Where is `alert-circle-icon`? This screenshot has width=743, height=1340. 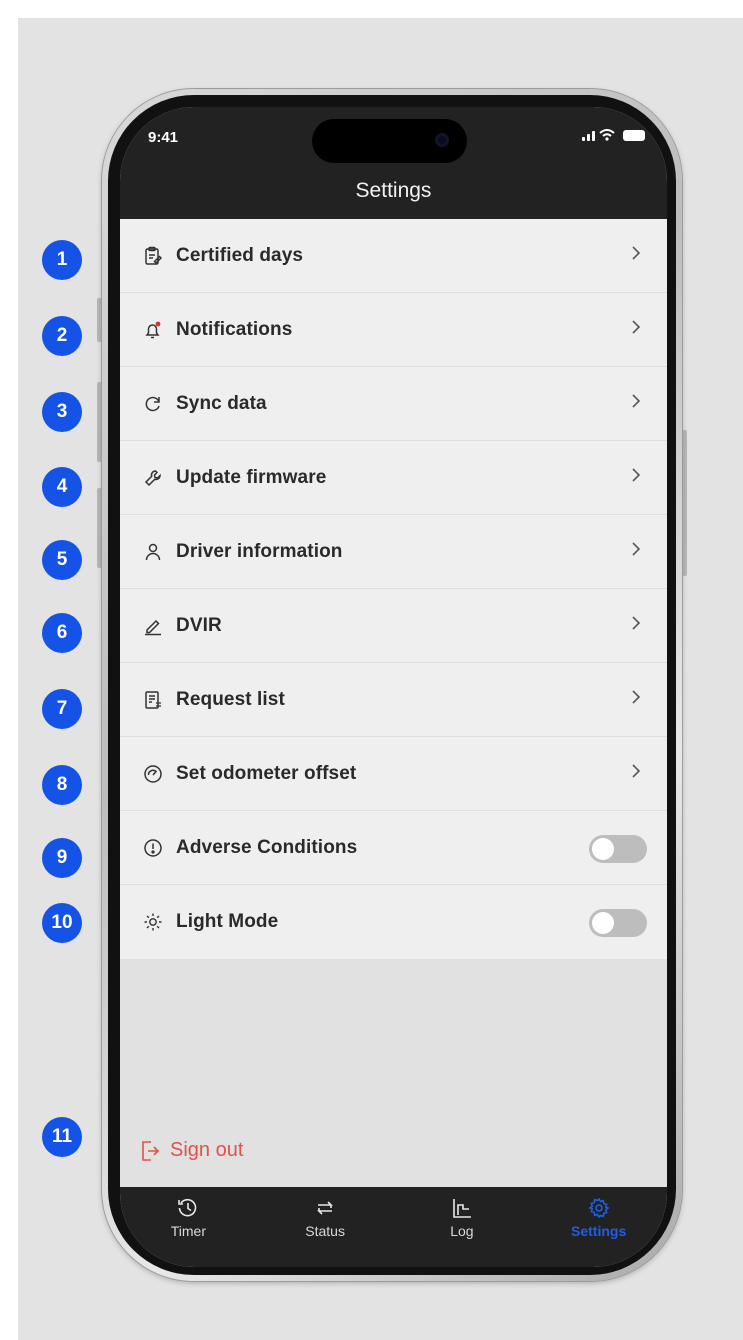 alert-circle-icon is located at coordinates (153, 848).